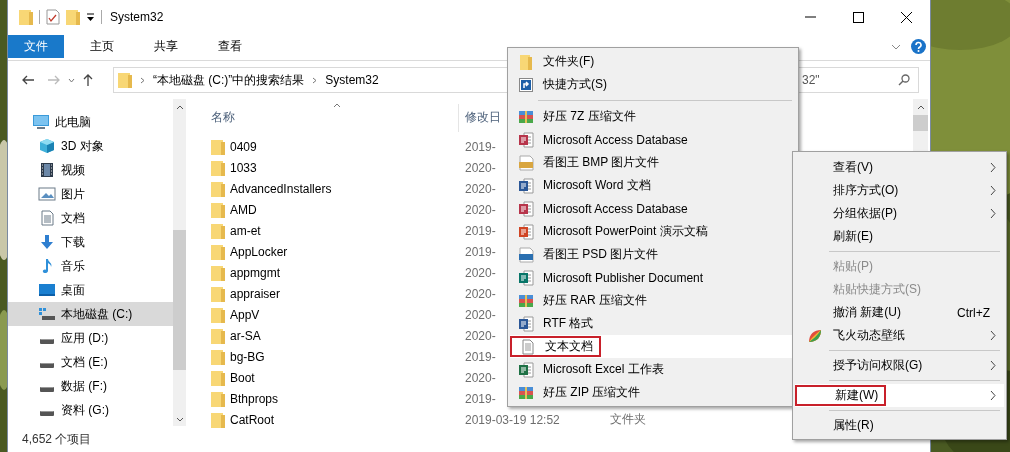  What do you see at coordinates (90, 266) in the screenshot?
I see `nav-item: 音乐` at bounding box center [90, 266].